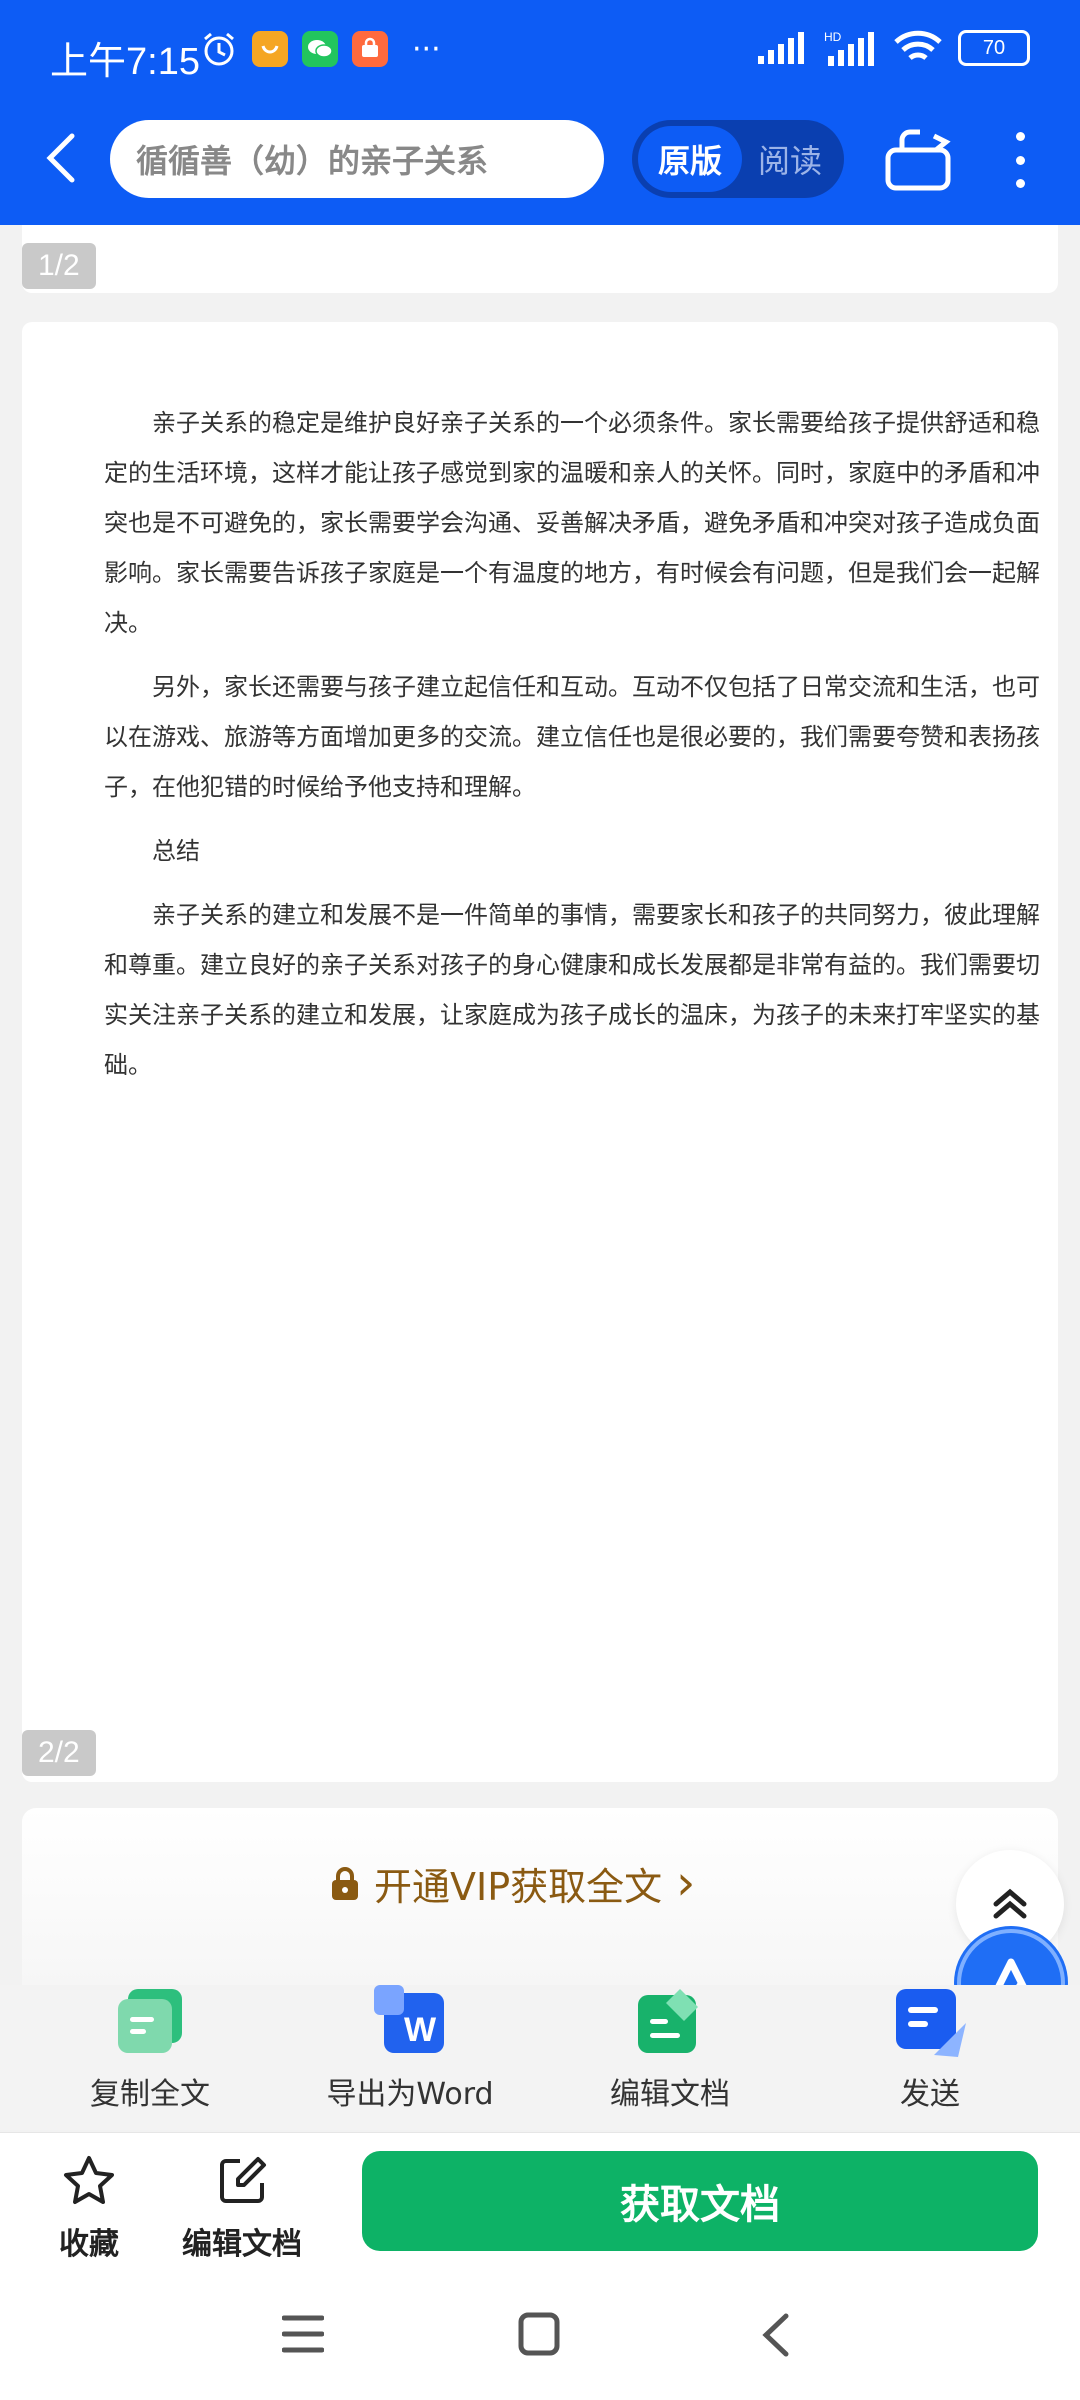  Describe the element at coordinates (420, 2030) in the screenshot. I see `svg-text: W` at that location.